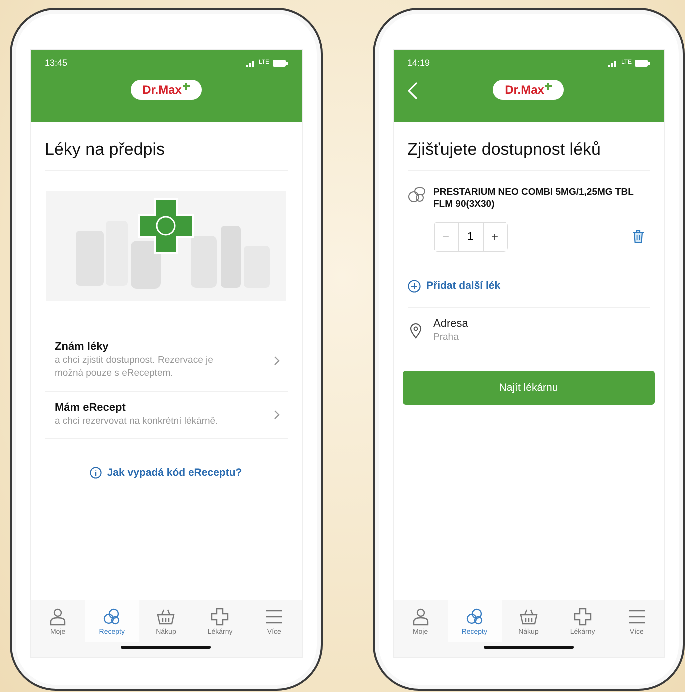  Describe the element at coordinates (451, 324) in the screenshot. I see `address-label: Adresa` at that location.